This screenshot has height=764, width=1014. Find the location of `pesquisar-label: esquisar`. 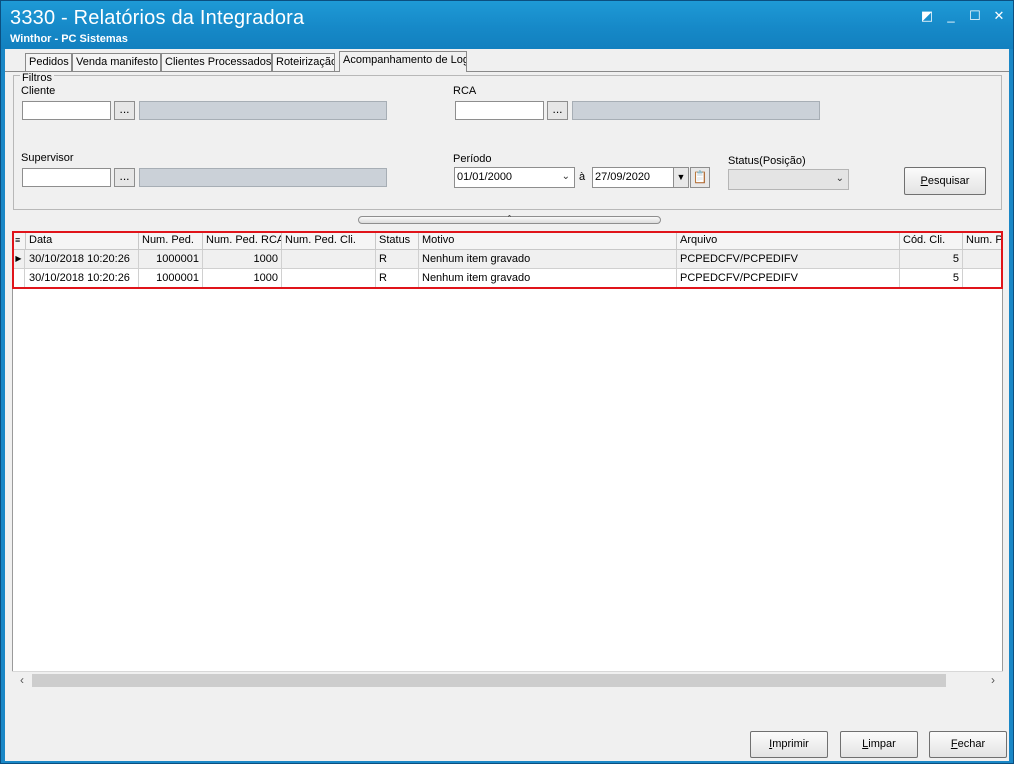

pesquisar-label: esquisar is located at coordinates (948, 181).